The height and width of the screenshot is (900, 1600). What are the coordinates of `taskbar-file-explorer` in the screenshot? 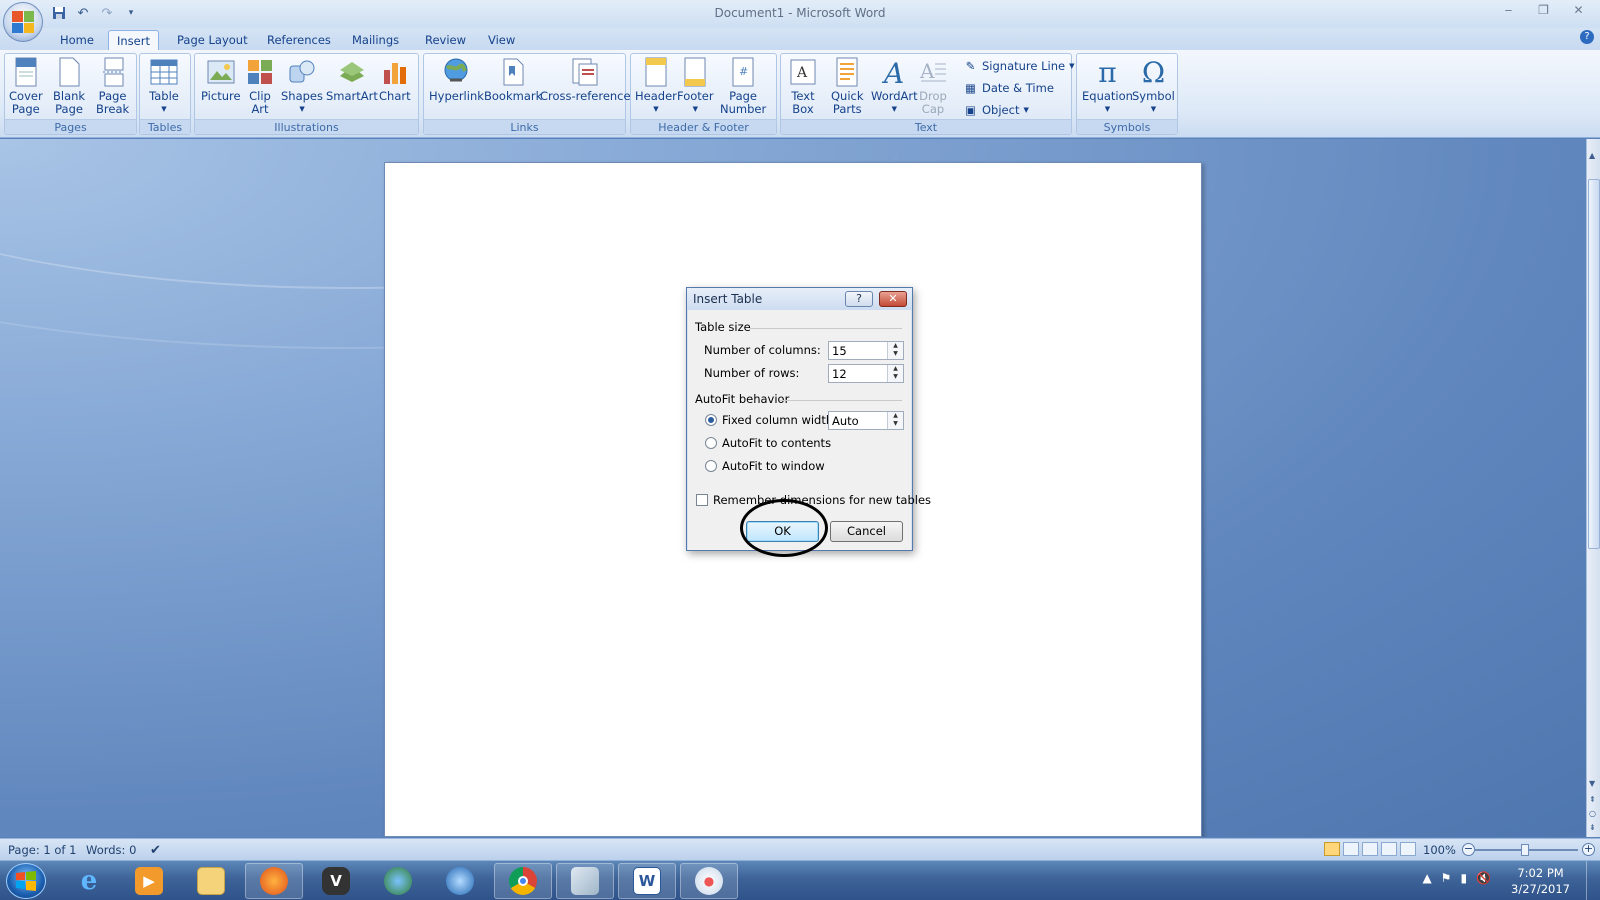 It's located at (211, 881).